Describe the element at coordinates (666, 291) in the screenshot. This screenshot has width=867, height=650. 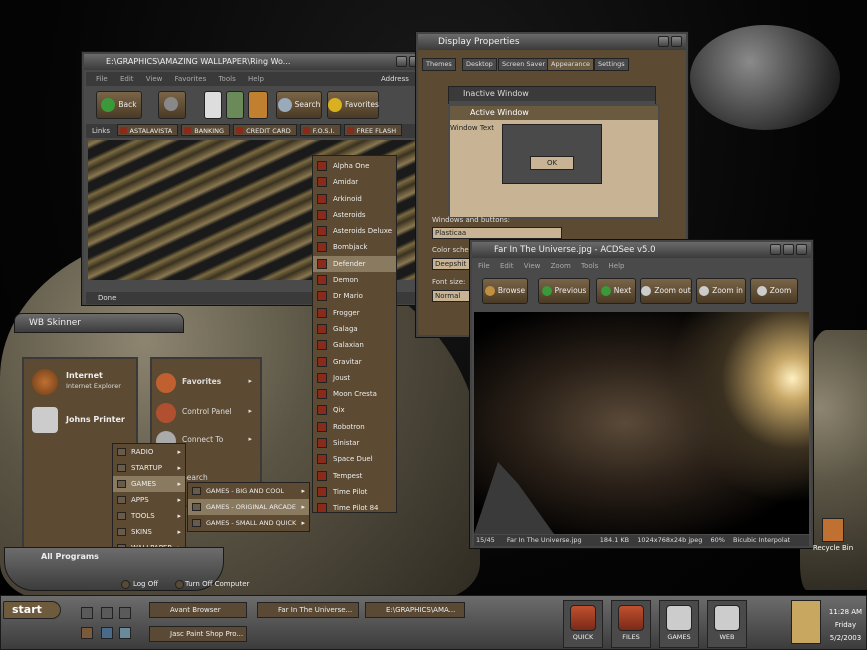
I see `zoom-out-button: Zoom out` at that location.